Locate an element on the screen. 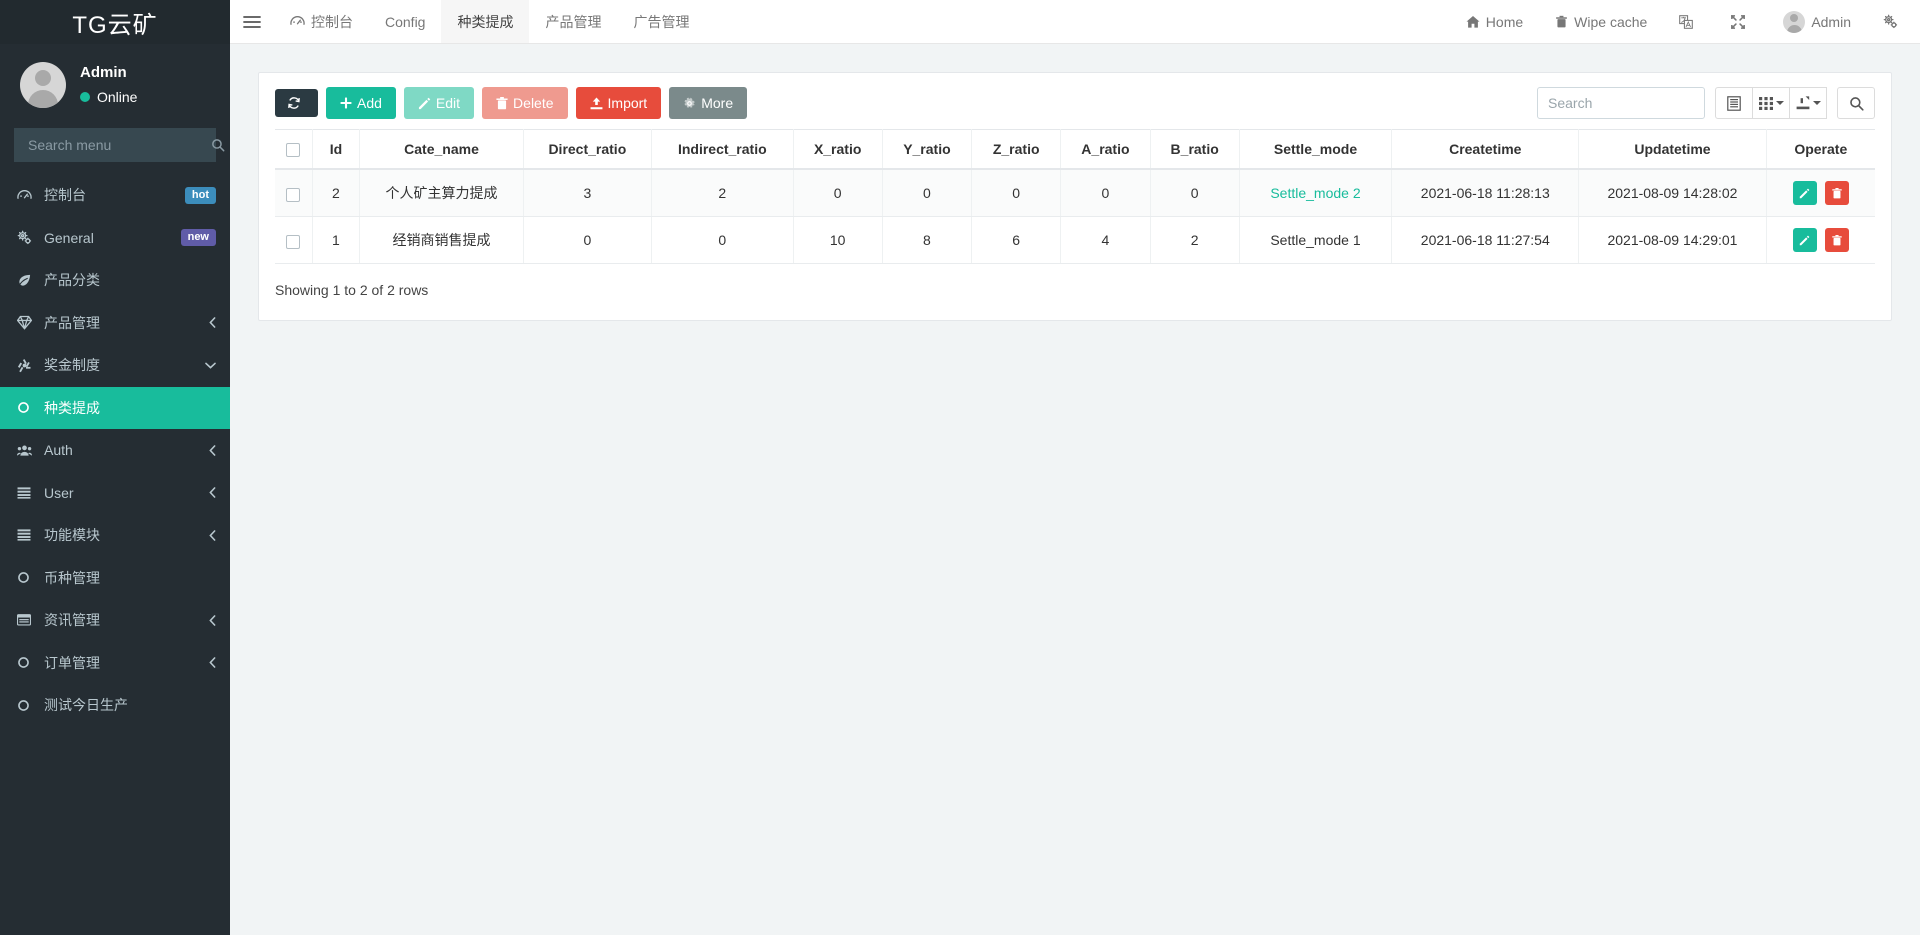  cell-indirect_ratio: 0 is located at coordinates (722, 240).